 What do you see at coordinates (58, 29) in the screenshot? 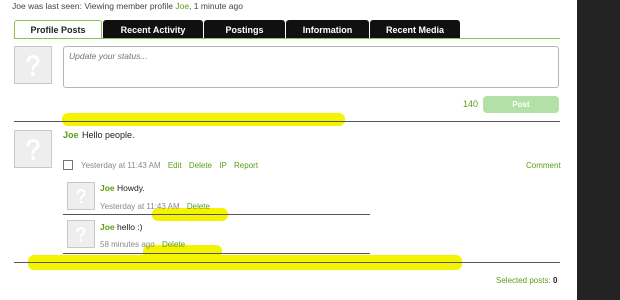
I see `tab-profile-posts: Profile Posts` at bounding box center [58, 29].